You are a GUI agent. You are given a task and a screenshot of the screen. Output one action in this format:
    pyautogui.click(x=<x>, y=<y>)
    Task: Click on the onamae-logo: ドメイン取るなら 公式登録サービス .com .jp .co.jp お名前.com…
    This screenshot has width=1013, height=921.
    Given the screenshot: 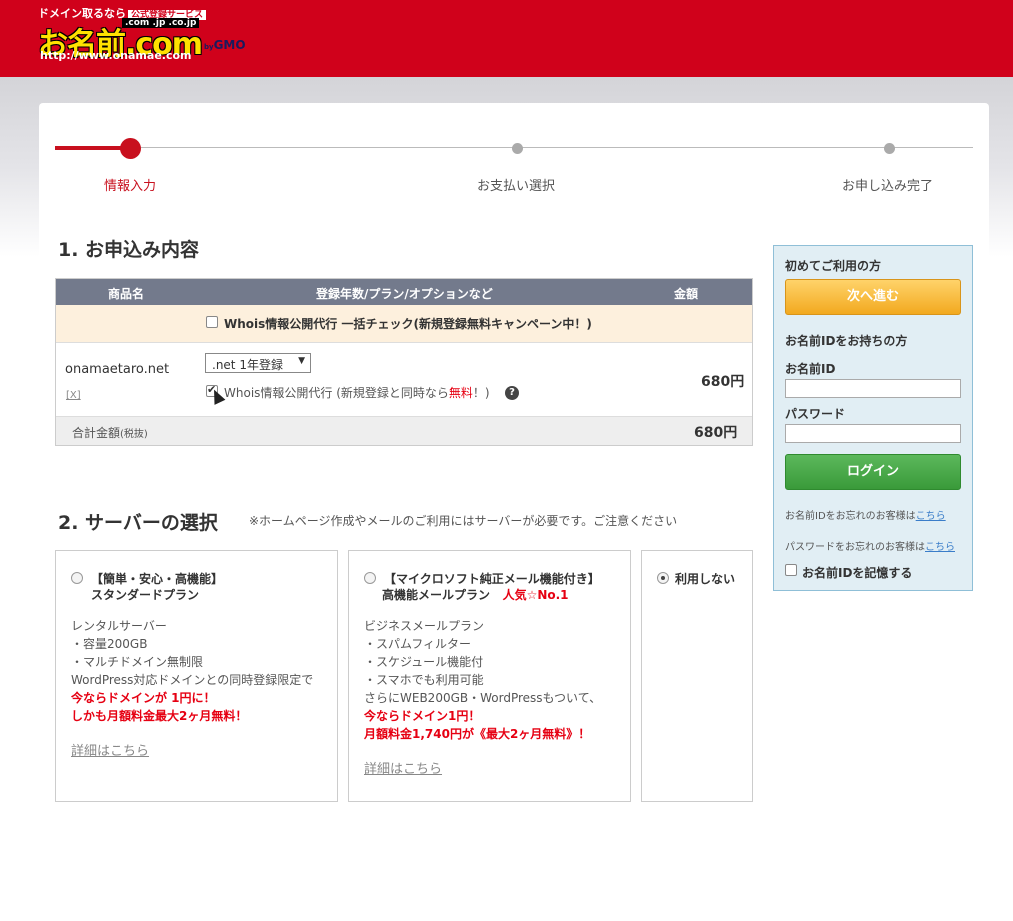 What is the action you would take?
    pyautogui.click(x=150, y=35)
    